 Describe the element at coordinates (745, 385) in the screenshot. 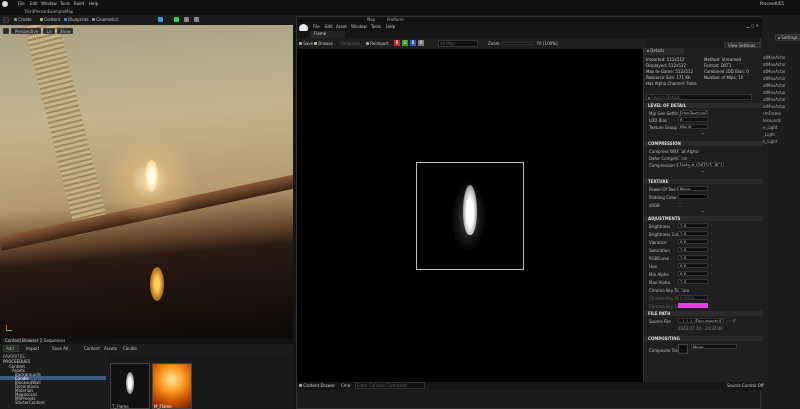

I see `source-control-status: Source Control Off` at that location.